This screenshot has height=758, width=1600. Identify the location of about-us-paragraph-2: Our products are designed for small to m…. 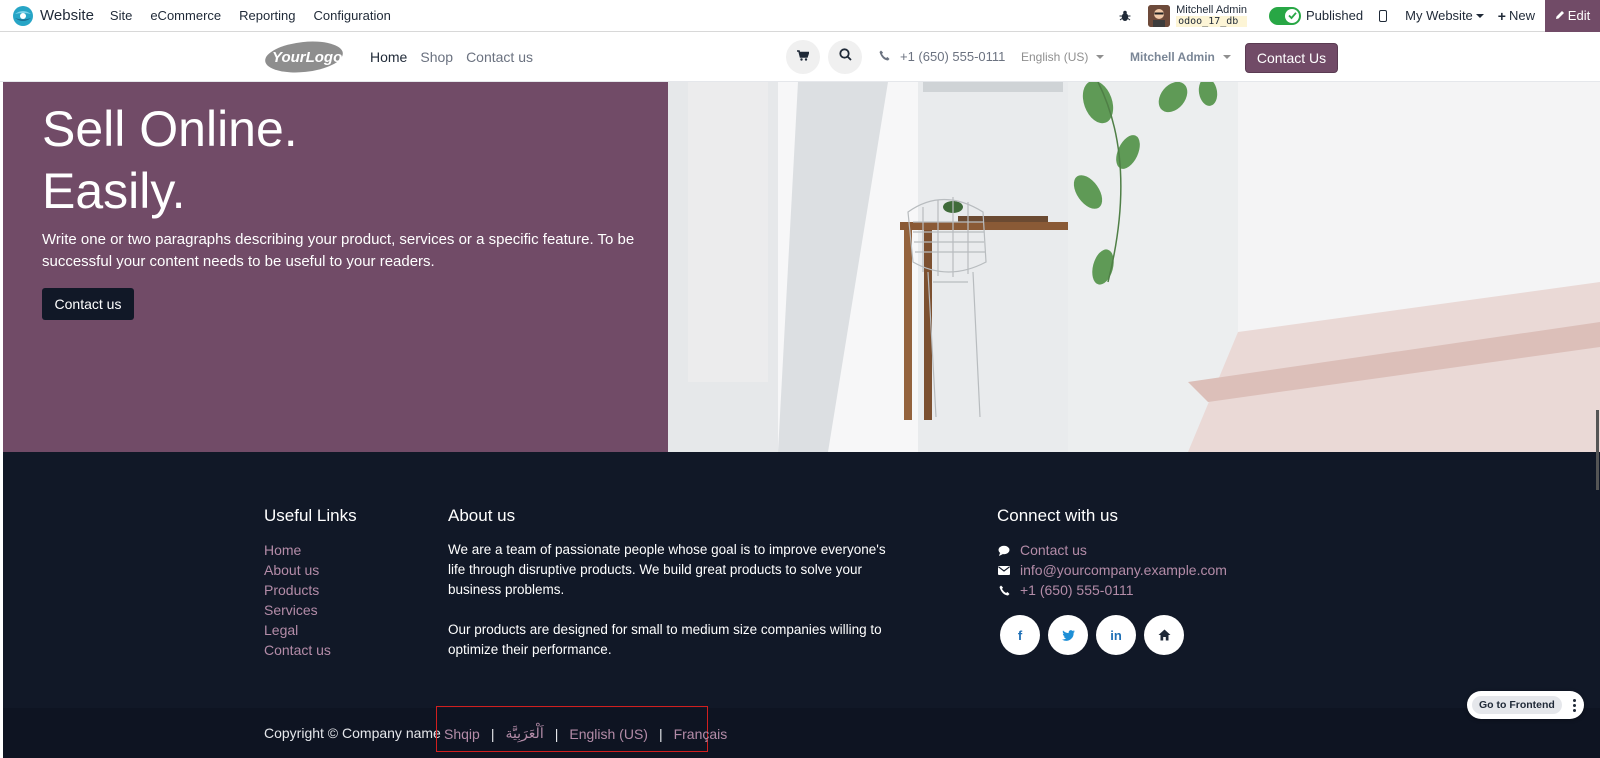
(665, 639).